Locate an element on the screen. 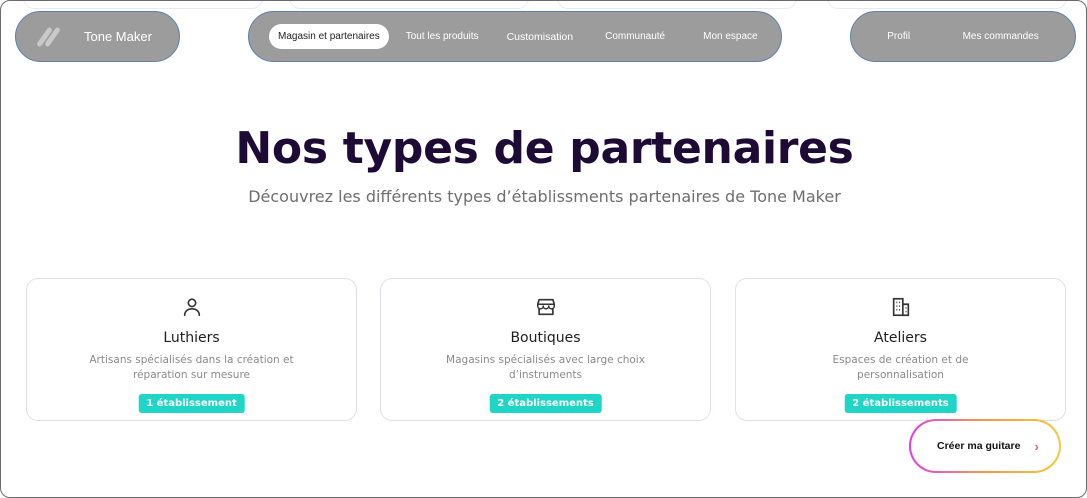 This screenshot has height=498, width=1087. logo-icon is located at coordinates (50, 37).